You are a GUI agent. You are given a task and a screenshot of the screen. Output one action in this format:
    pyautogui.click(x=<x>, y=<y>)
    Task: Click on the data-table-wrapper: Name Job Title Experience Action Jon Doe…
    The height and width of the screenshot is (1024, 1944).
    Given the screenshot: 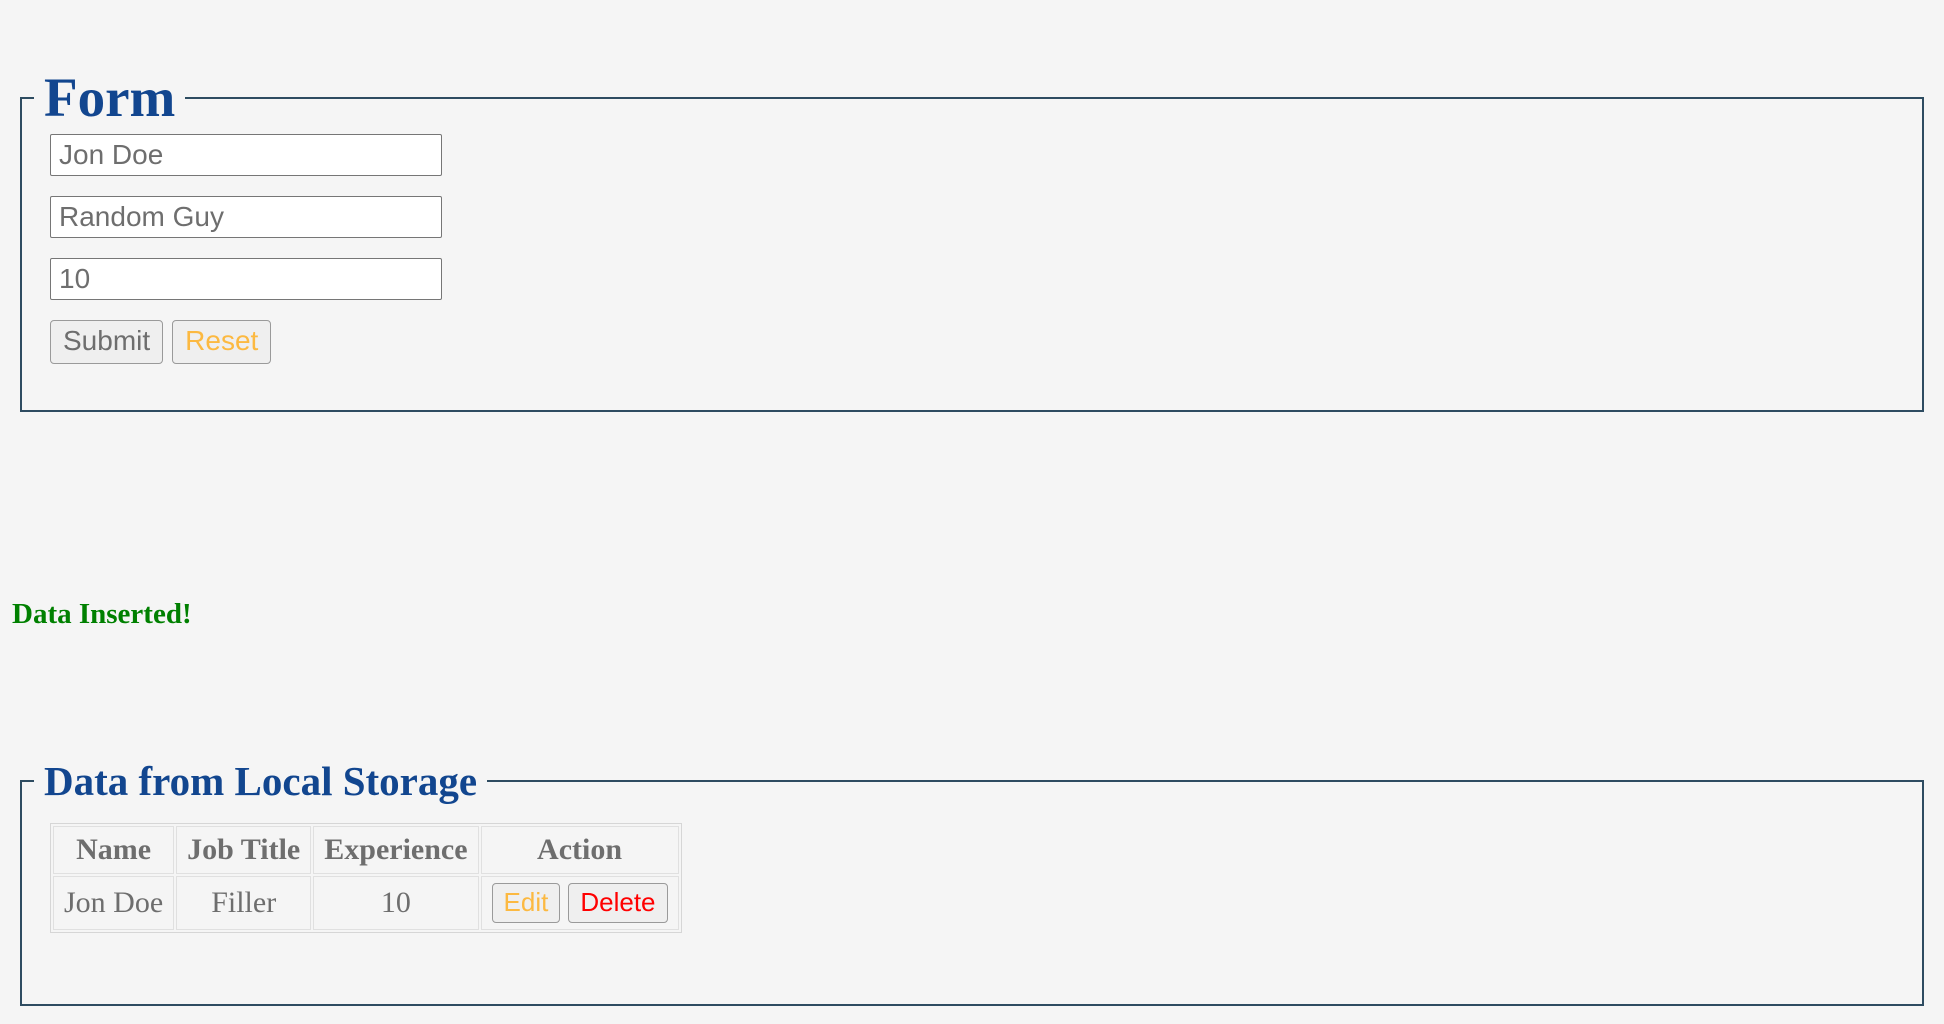 What is the action you would take?
    pyautogui.click(x=366, y=877)
    